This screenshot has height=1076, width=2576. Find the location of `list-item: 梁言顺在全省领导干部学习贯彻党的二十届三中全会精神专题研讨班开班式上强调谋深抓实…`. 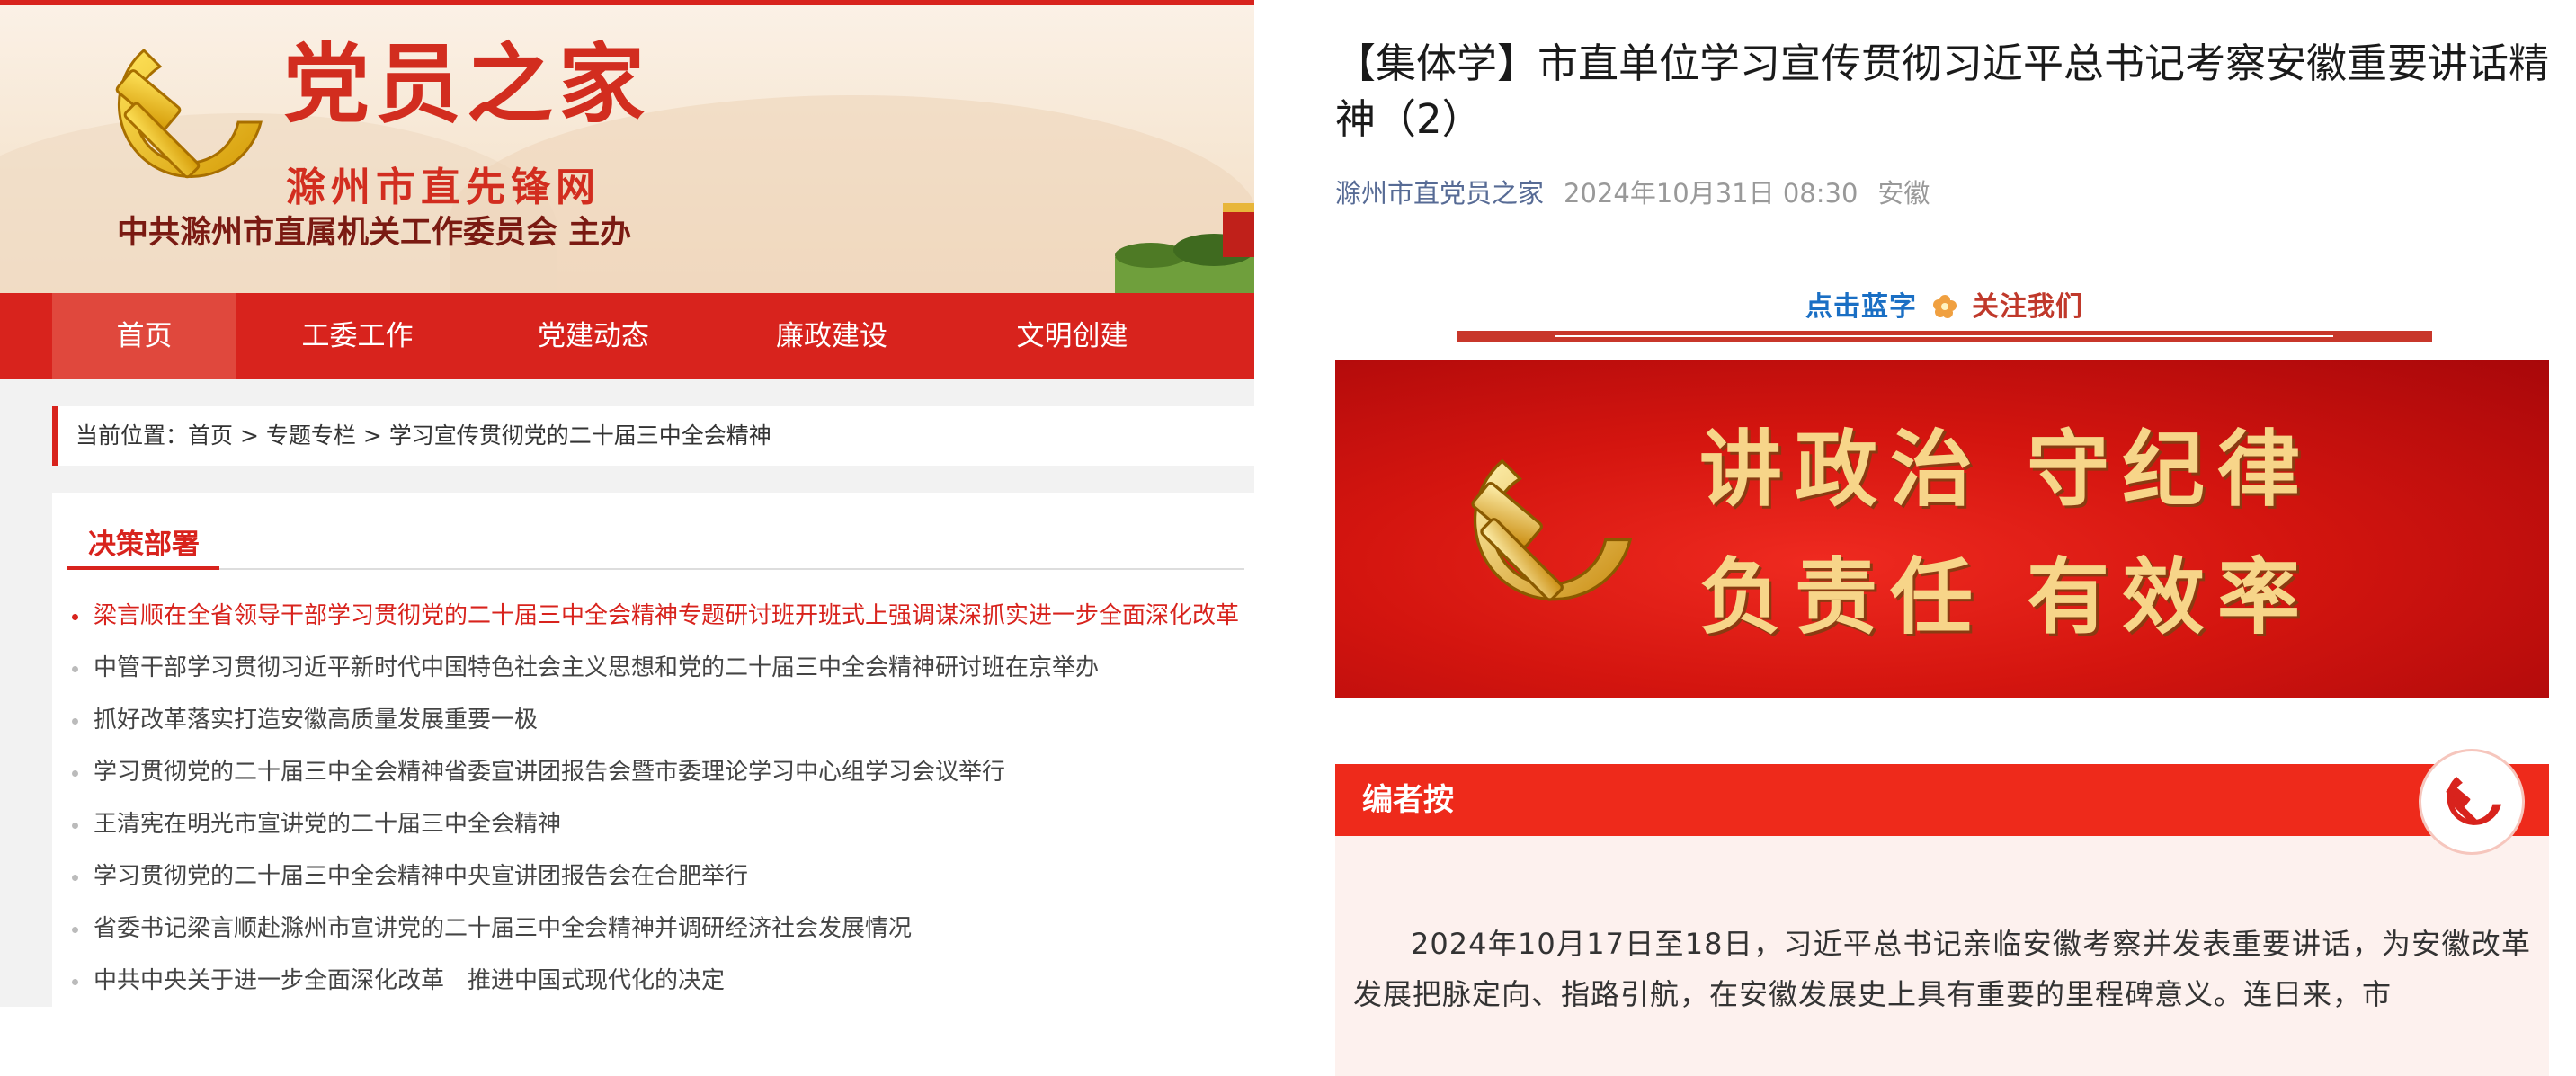

list-item: 梁言顺在全省领导干部学习贯彻党的二十届三中全会精神专题研讨班开班式上强调谋深抓实… is located at coordinates (655, 616).